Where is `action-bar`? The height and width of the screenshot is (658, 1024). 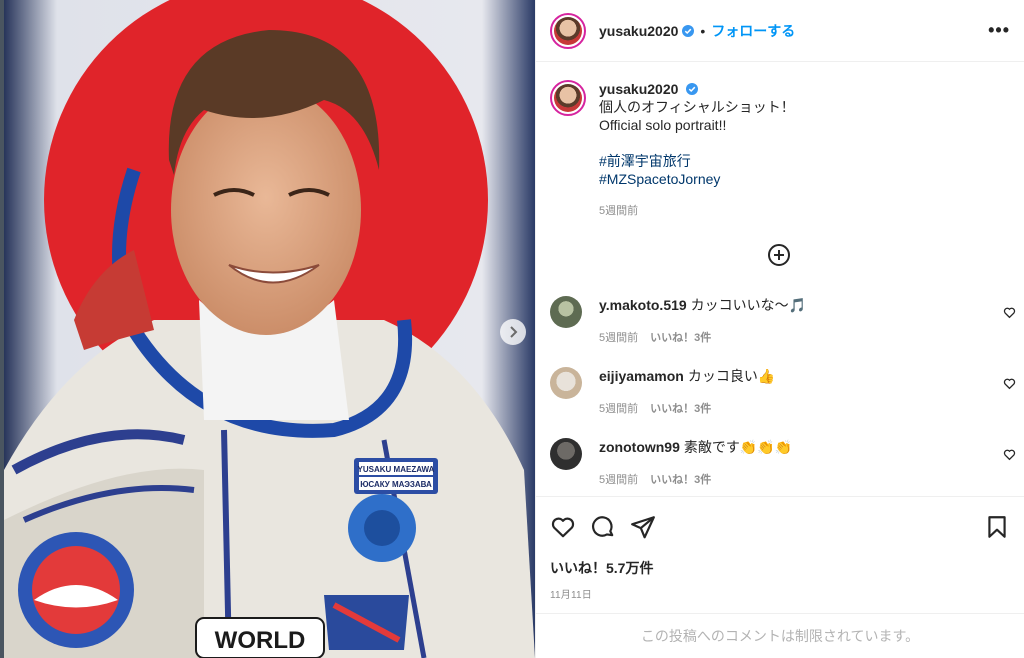
action-bar is located at coordinates (780, 526).